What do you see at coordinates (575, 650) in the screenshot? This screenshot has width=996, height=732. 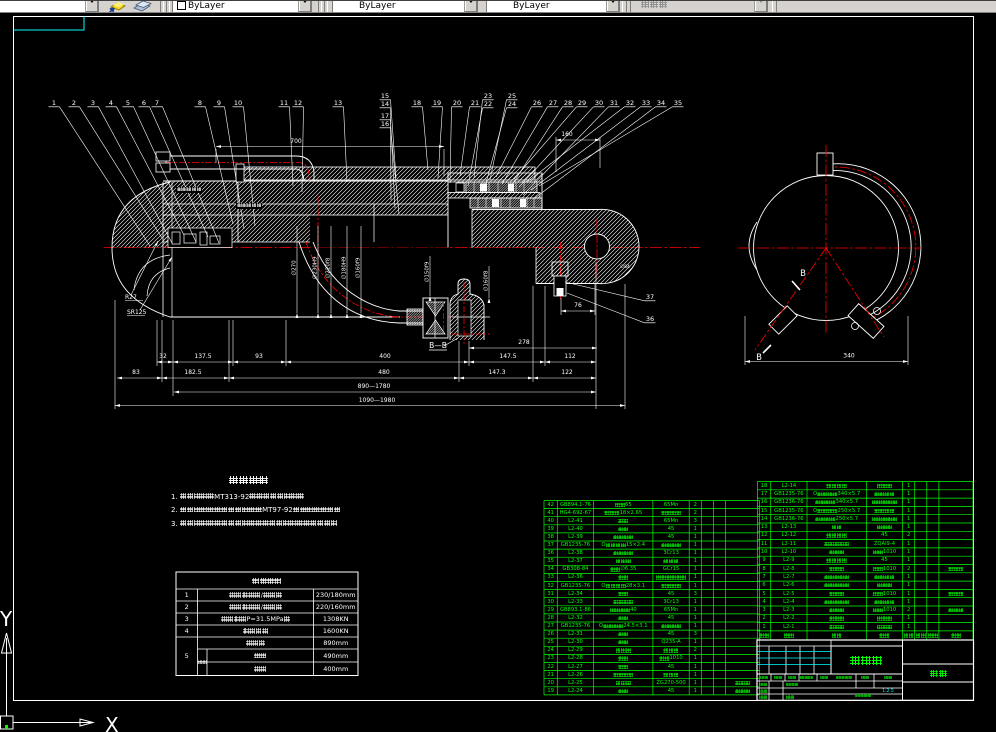 I see `bom-cell: L2-29` at bounding box center [575, 650].